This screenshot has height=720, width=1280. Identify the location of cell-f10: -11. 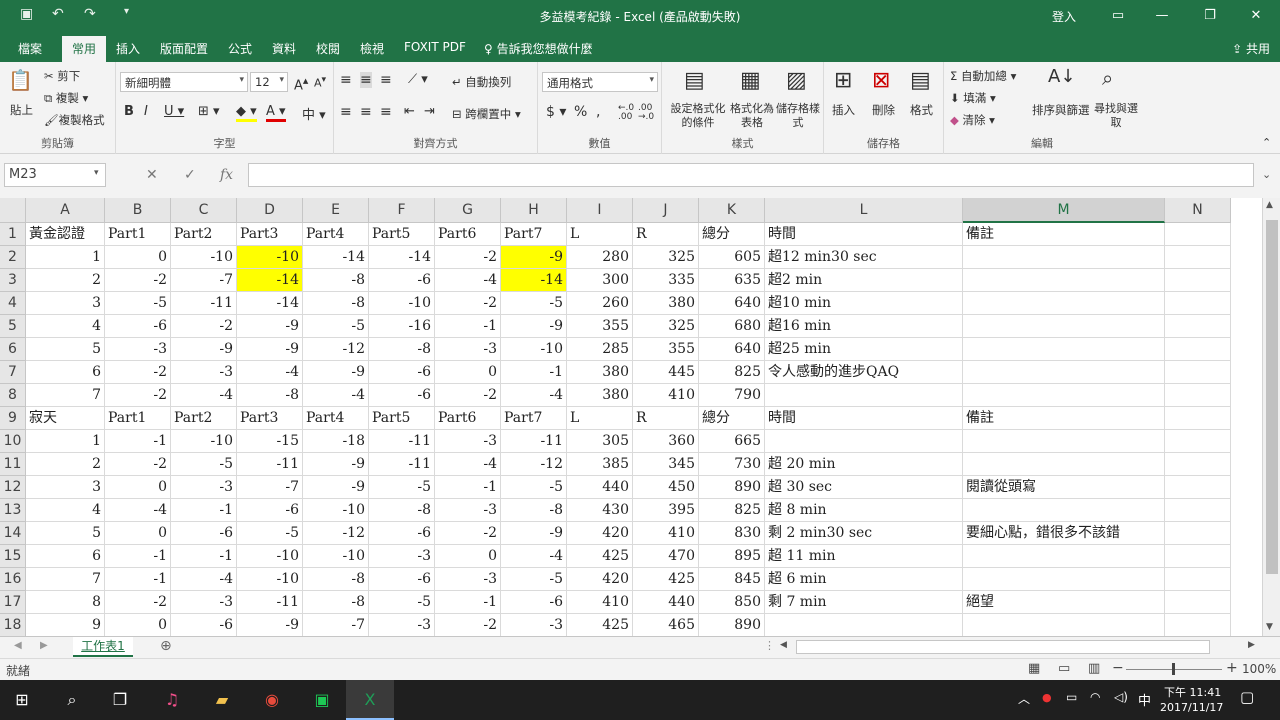
(402, 441).